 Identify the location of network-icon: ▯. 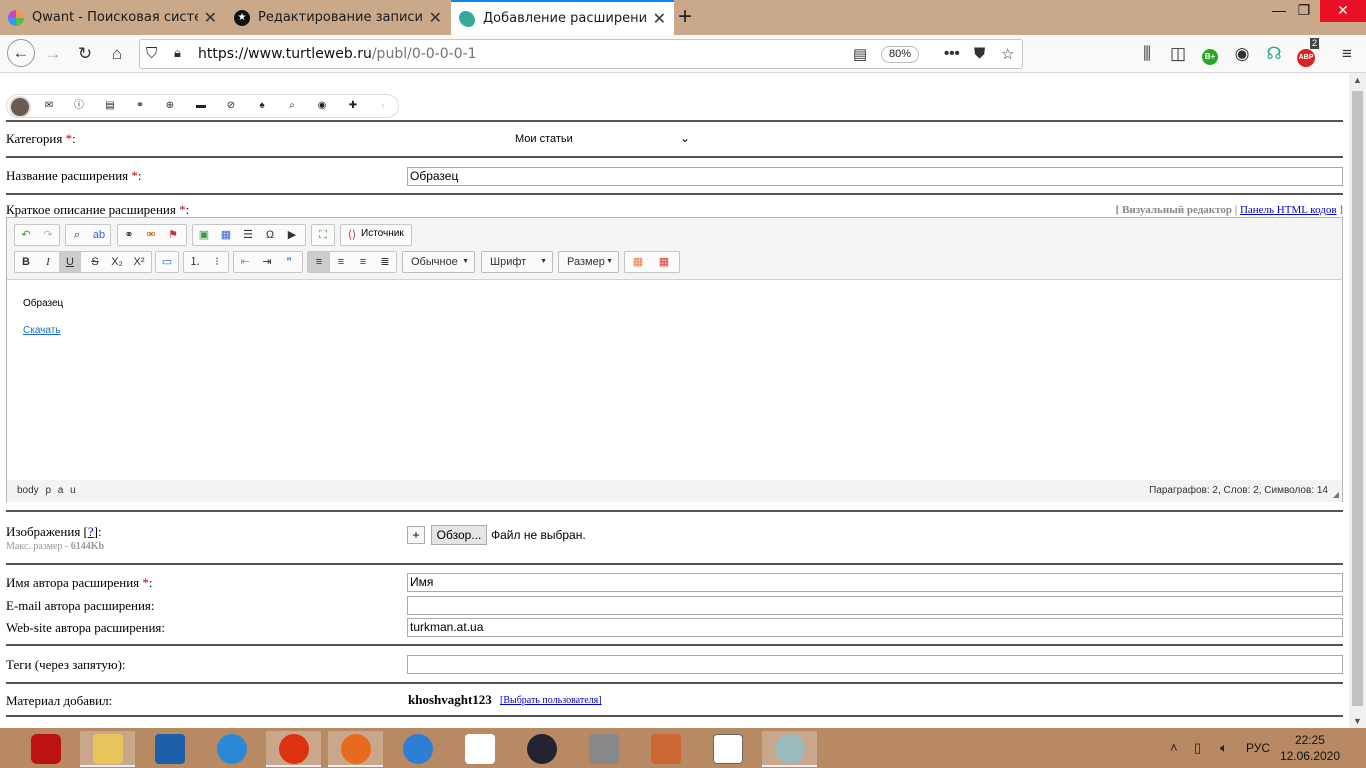
(1197, 748).